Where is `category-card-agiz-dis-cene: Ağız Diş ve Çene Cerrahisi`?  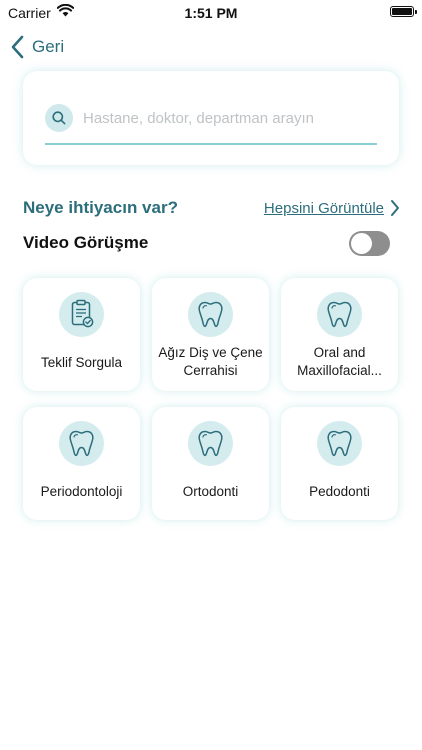
category-card-agiz-dis-cene: Ağız Diş ve Çene Cerrahisi is located at coordinates (210, 334).